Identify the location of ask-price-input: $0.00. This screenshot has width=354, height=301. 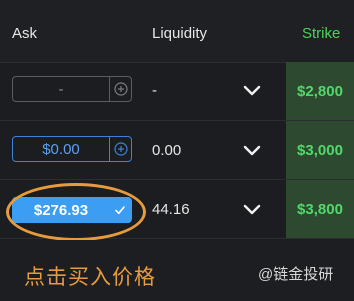
(72, 149).